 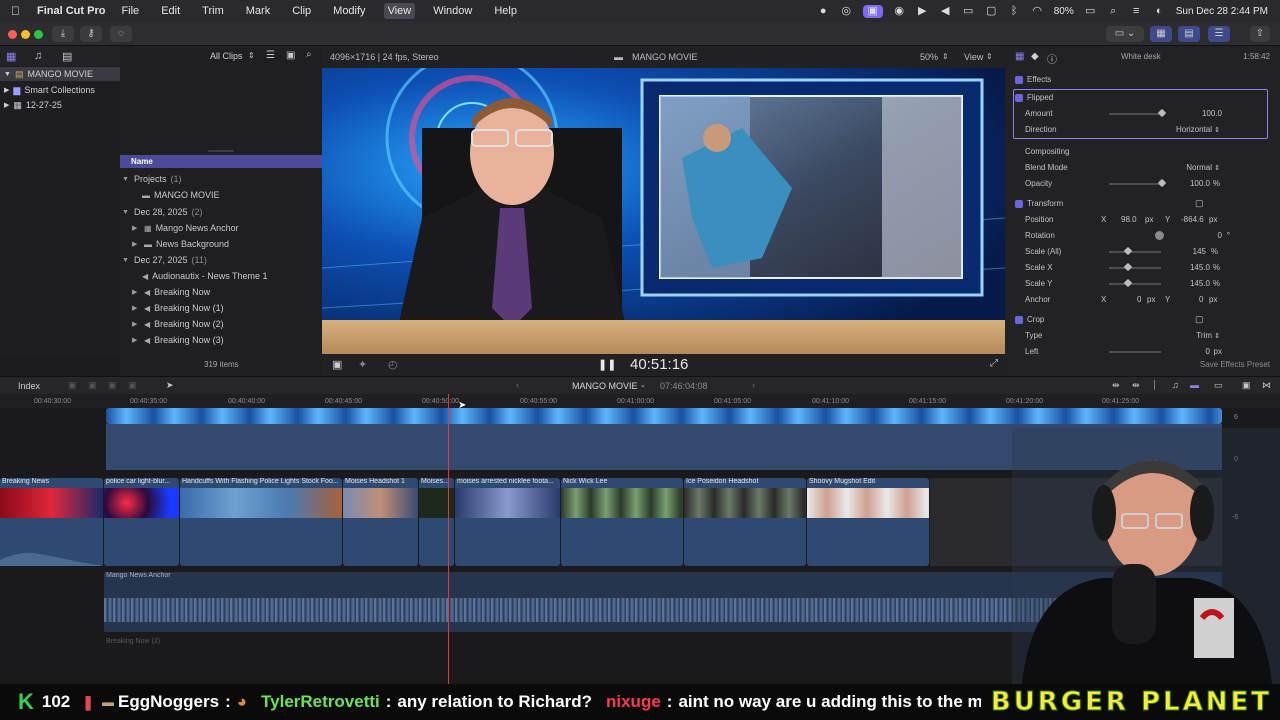 I want to click on toggle-inspector-button: ☰, so click(x=1219, y=34).